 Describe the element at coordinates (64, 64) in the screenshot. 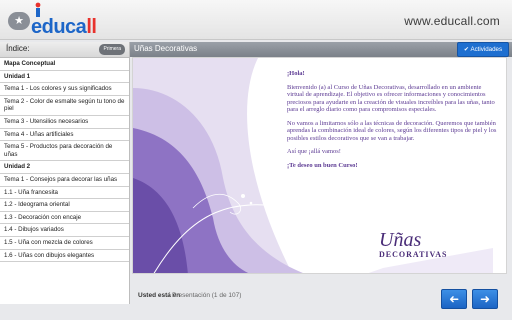

I see `toc-item: Mapa Conceptual` at that location.